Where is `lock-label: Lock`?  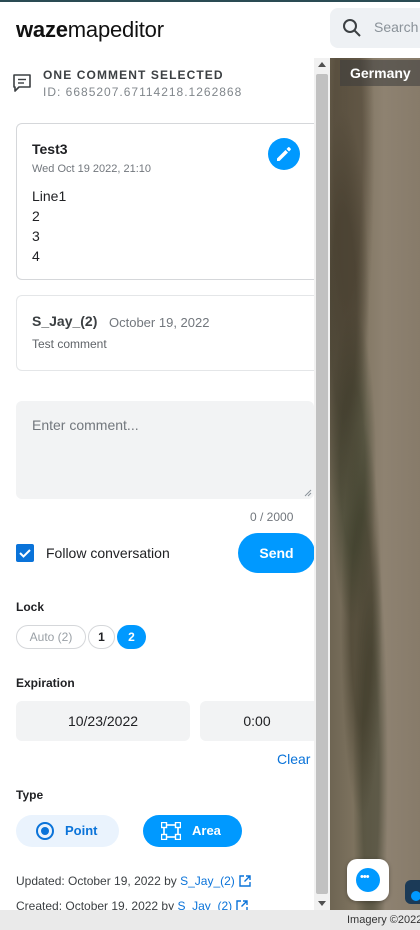 lock-label: Lock is located at coordinates (30, 607).